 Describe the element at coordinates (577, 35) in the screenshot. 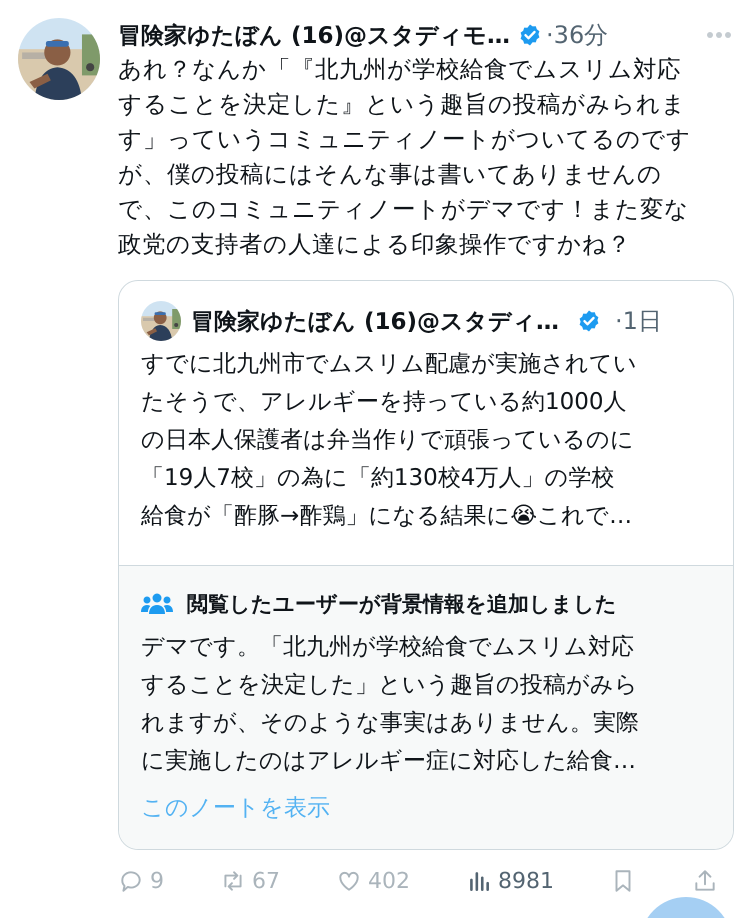

I see `post-time: ·36分` at that location.